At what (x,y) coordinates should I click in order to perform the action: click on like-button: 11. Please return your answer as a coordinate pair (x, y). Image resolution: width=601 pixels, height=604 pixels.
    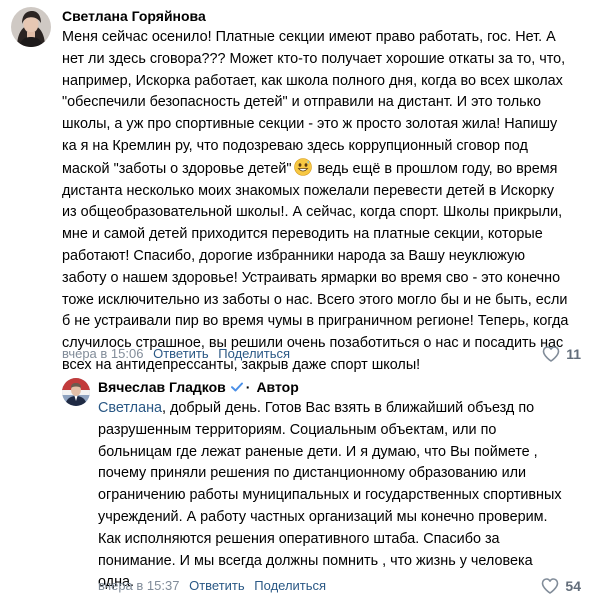
    Looking at the image, I should click on (561, 354).